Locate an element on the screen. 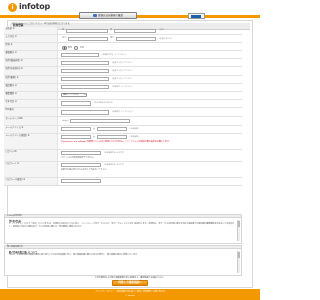  address2-input is located at coordinates (85, 71).